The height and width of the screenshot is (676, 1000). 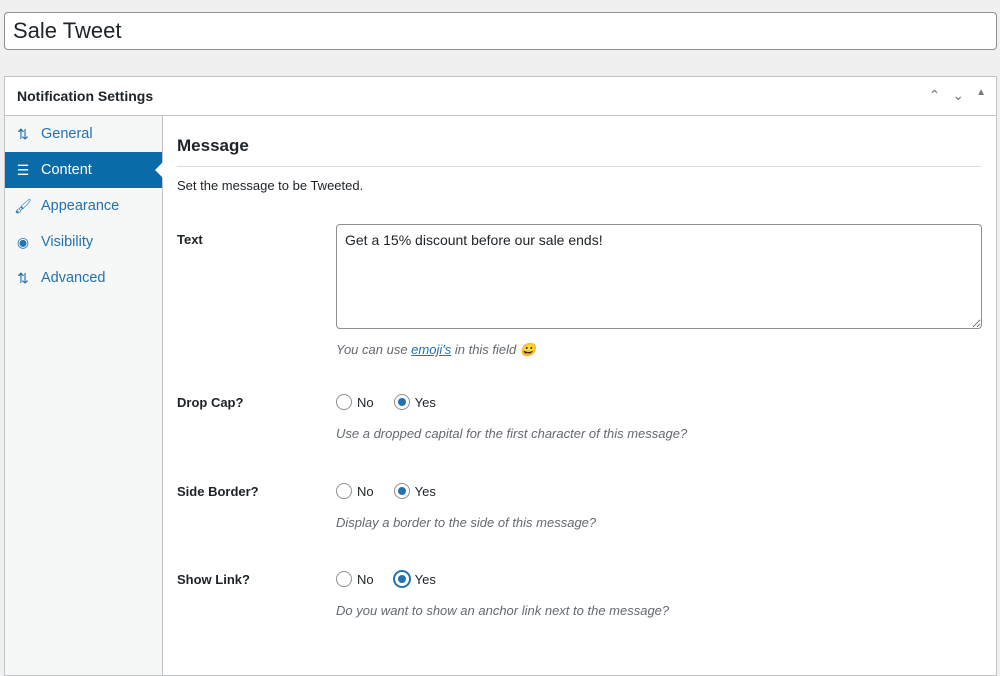 I want to click on text-textarea: Get a 15% discount before our sale ends!, so click(x=659, y=276).